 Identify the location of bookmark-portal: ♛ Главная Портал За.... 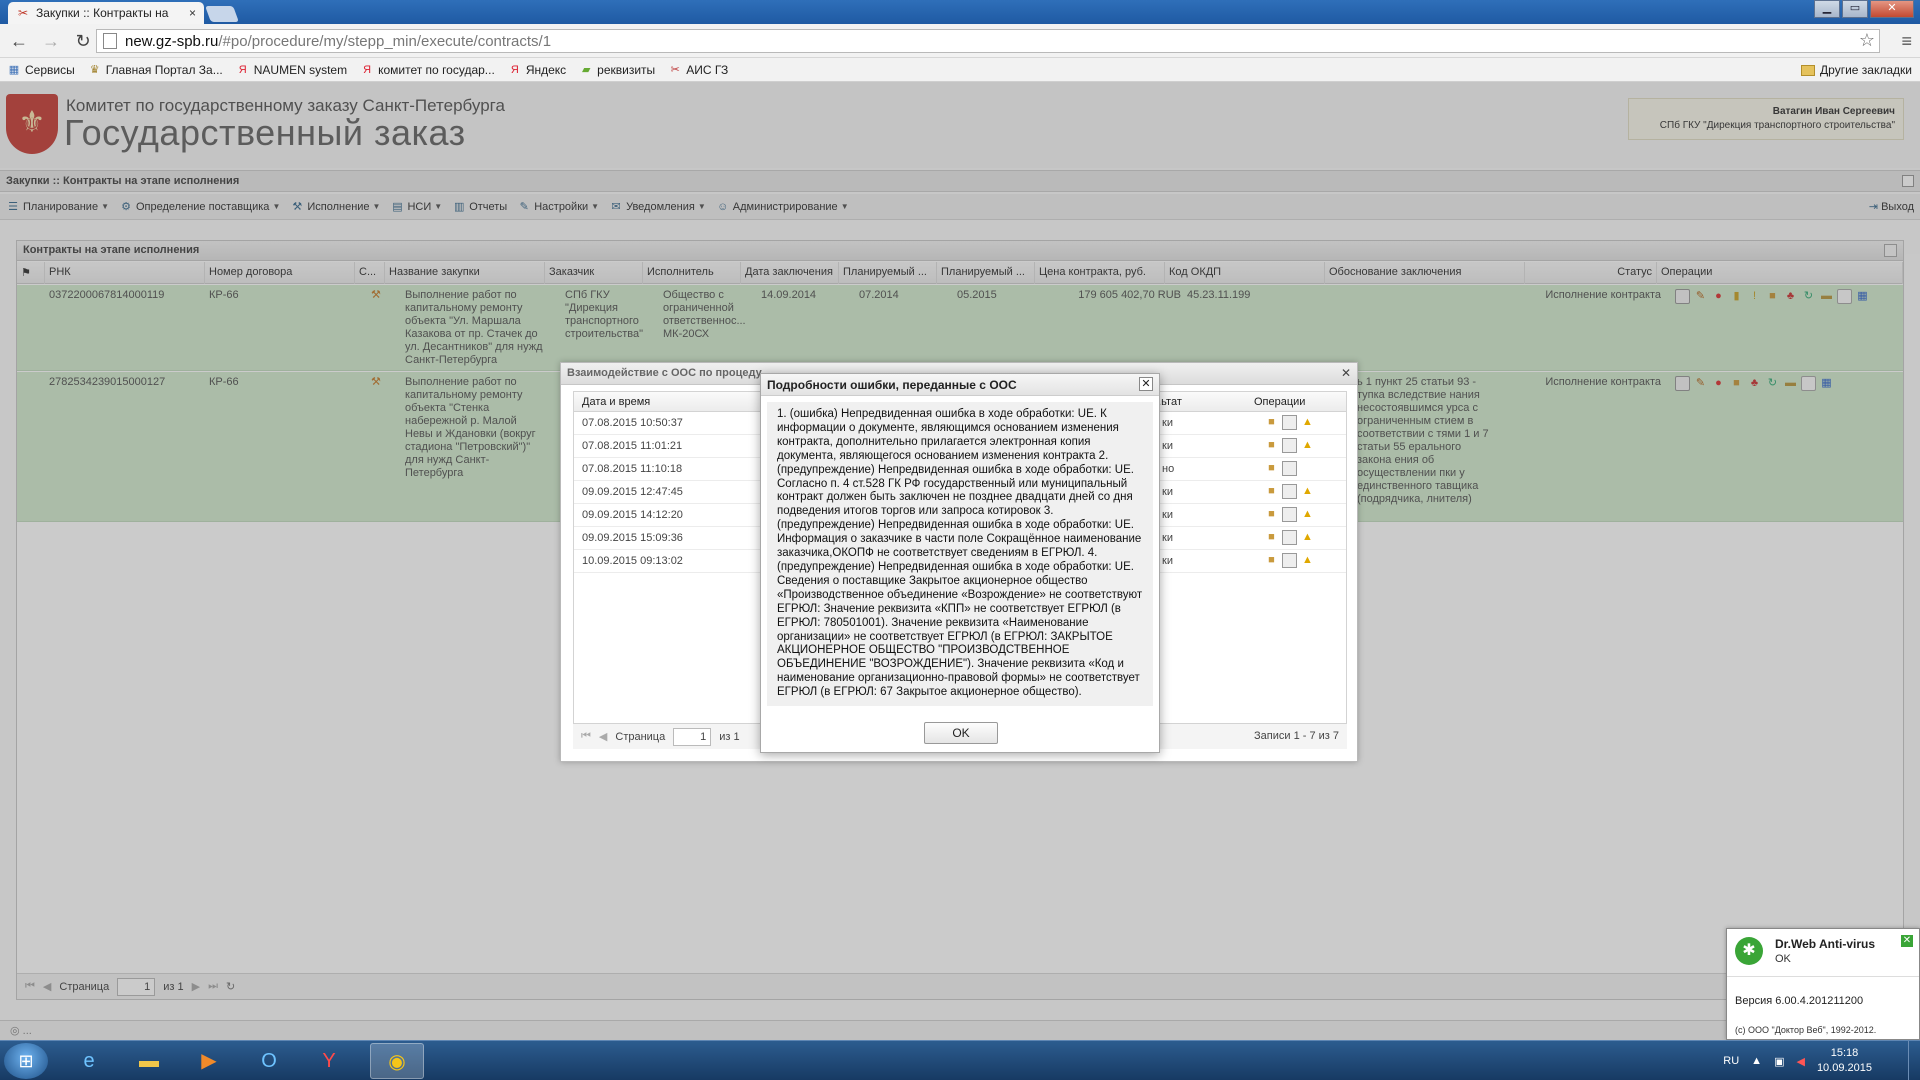
(156, 70).